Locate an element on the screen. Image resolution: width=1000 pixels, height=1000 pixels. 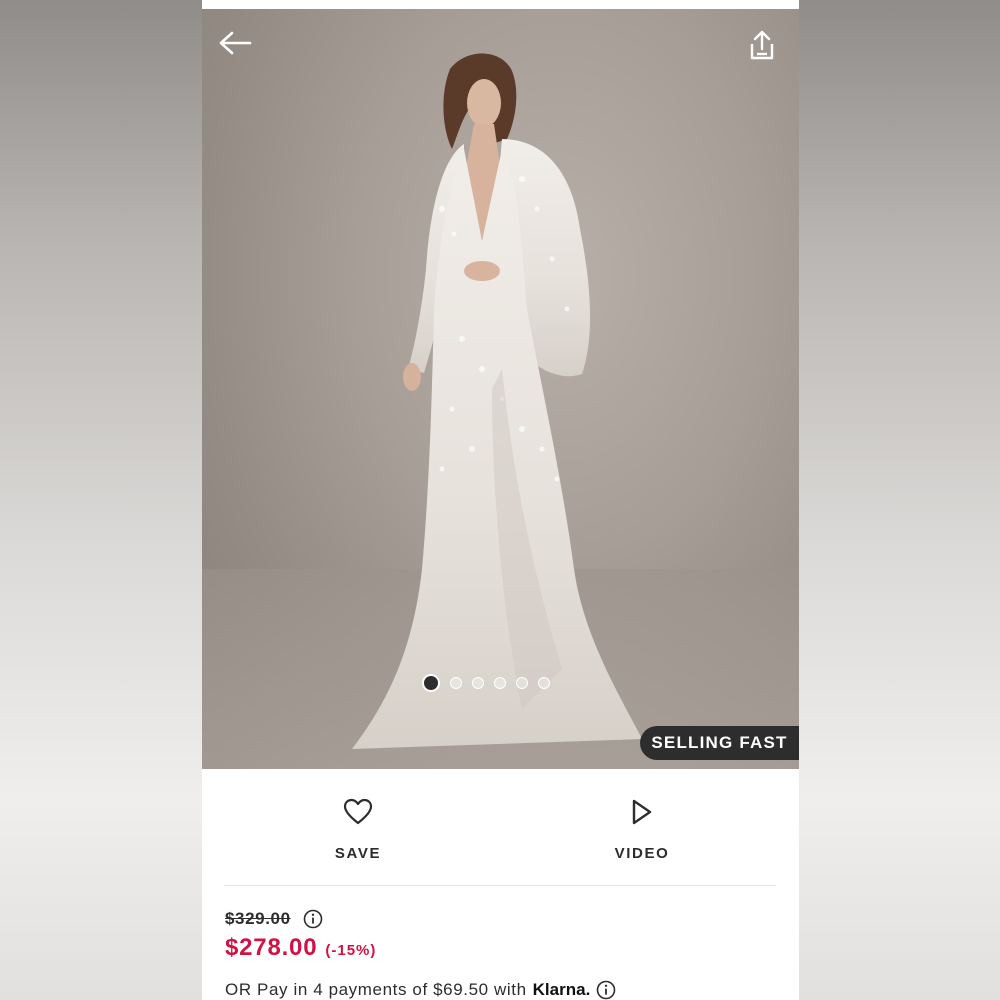
gallery-pagination is located at coordinates (486, 683).